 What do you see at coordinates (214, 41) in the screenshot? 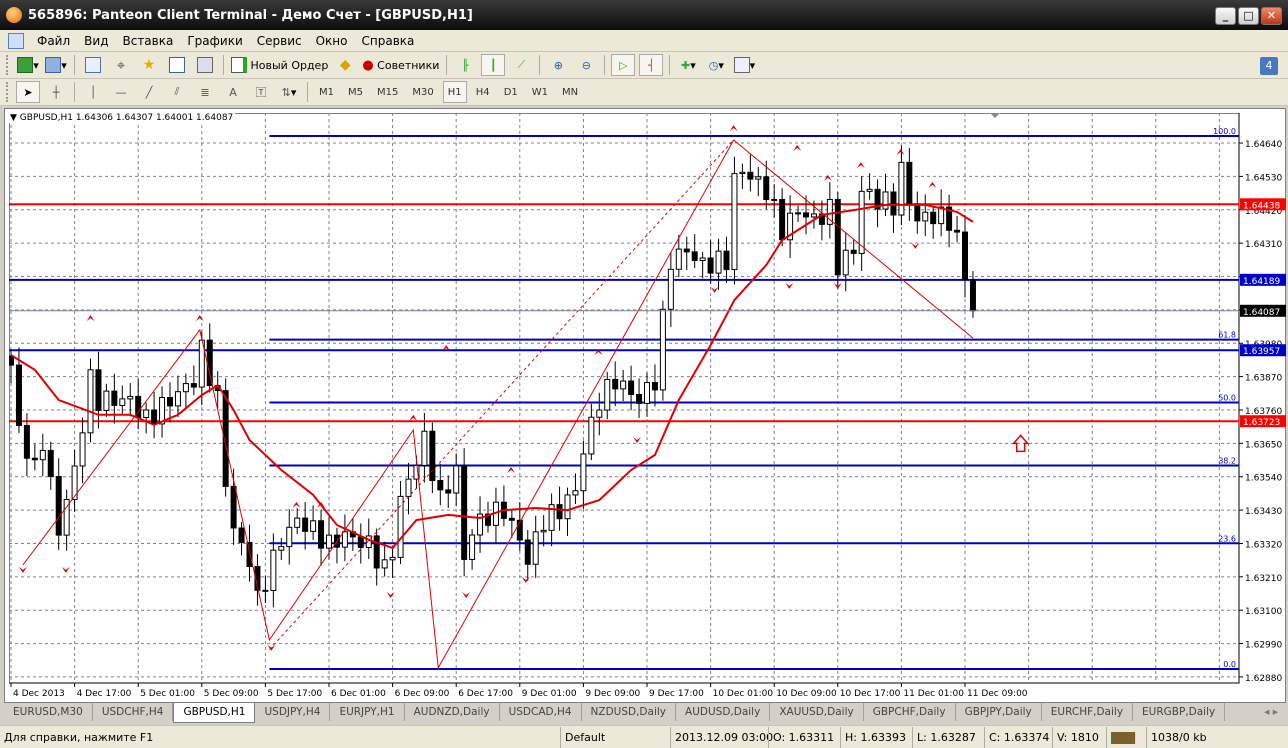
I see `menu-charts: Графики` at bounding box center [214, 41].